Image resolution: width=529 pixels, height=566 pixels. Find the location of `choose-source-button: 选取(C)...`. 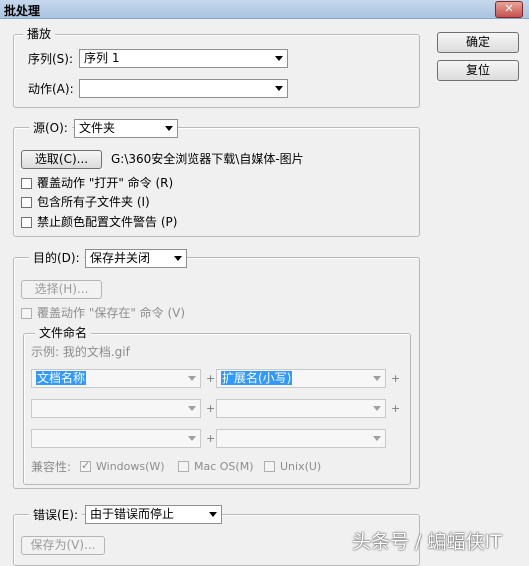

choose-source-button: 选取(C)... is located at coordinates (61, 159).